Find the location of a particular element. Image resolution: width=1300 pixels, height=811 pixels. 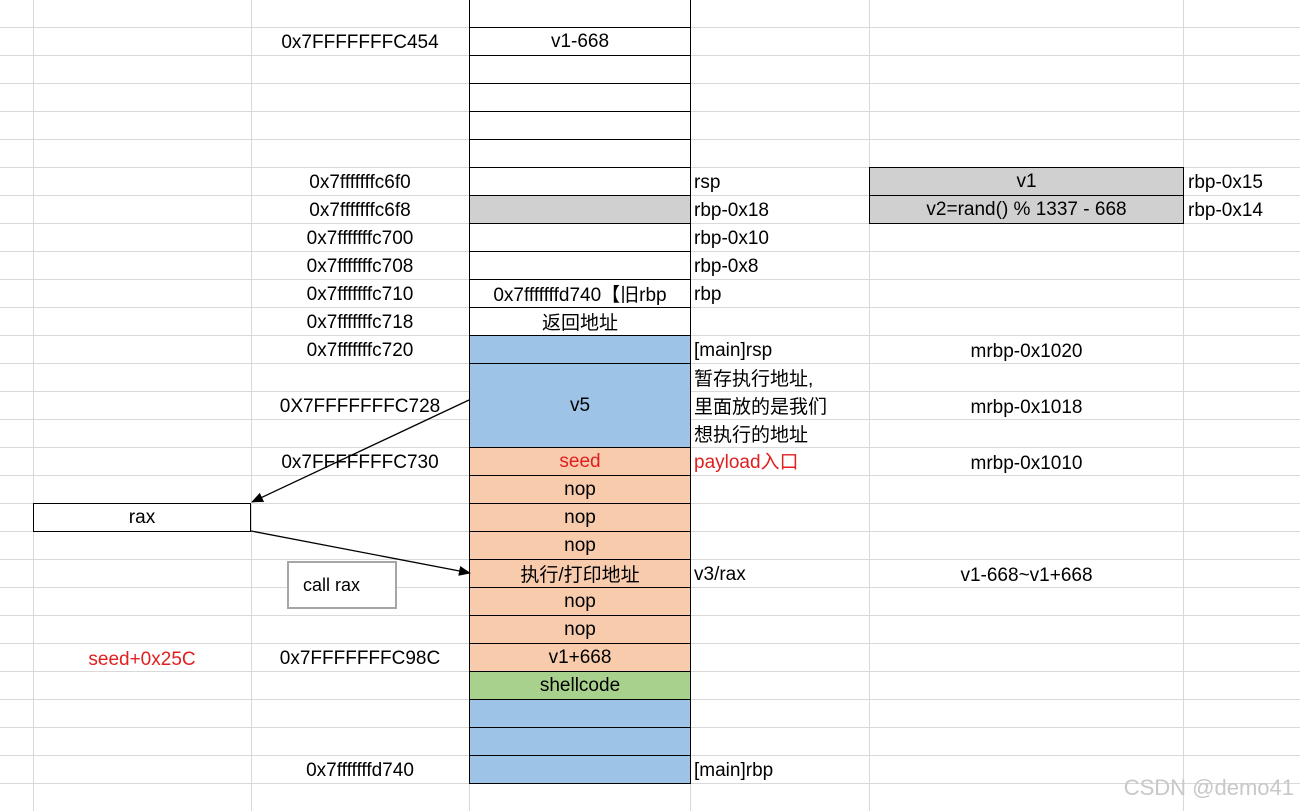

stack-slot: 0x7fffffffd740【旧rbp is located at coordinates (580, 293).